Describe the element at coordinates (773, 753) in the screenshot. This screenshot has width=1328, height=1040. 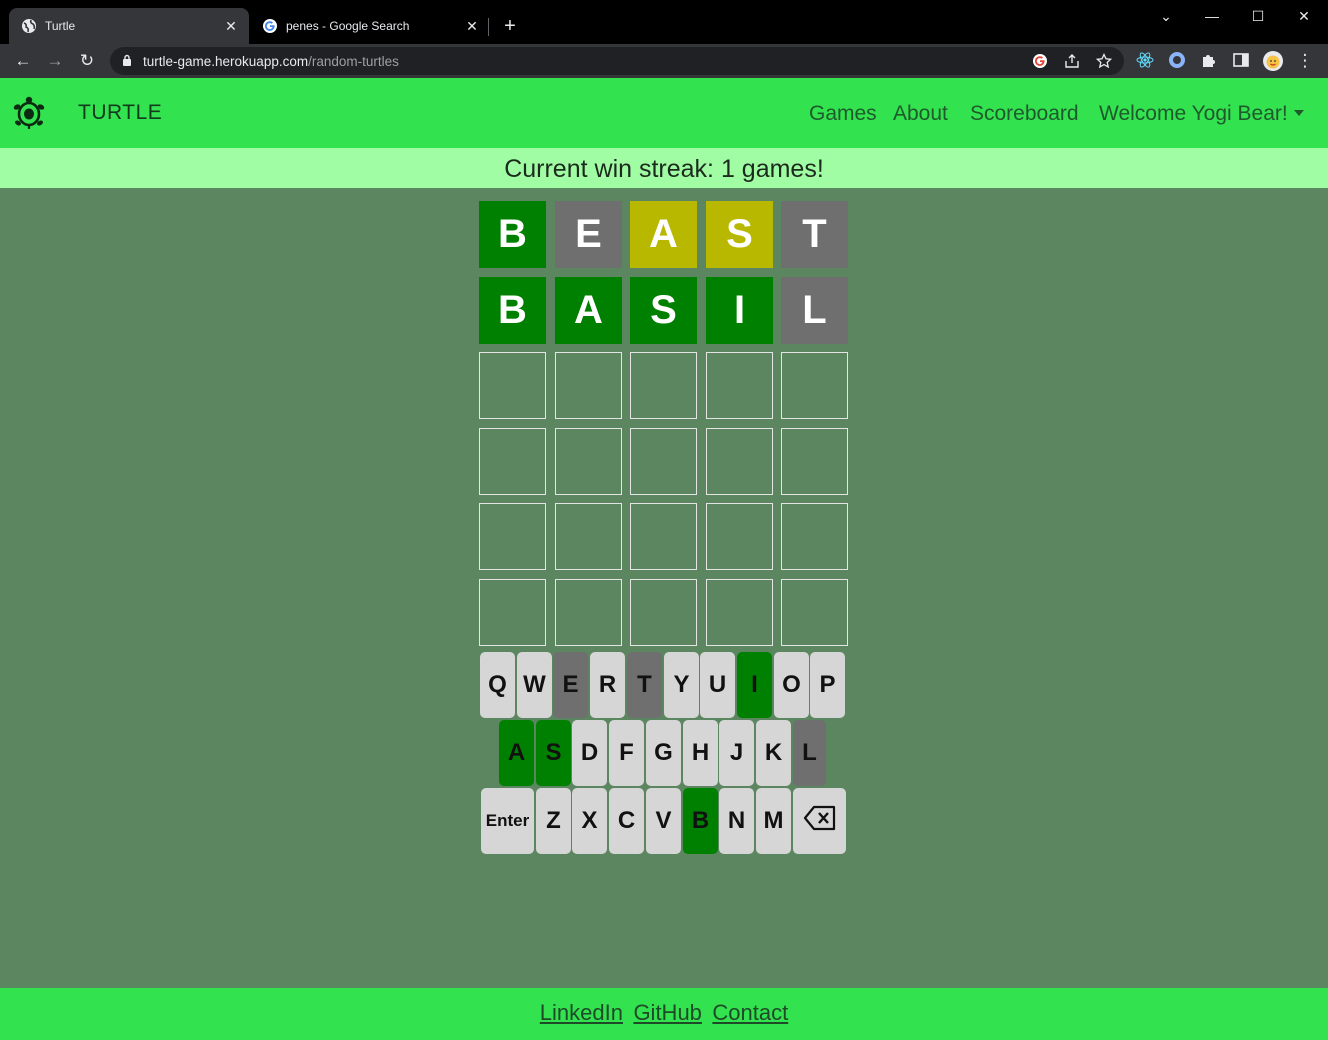
I see `key-k: K` at that location.